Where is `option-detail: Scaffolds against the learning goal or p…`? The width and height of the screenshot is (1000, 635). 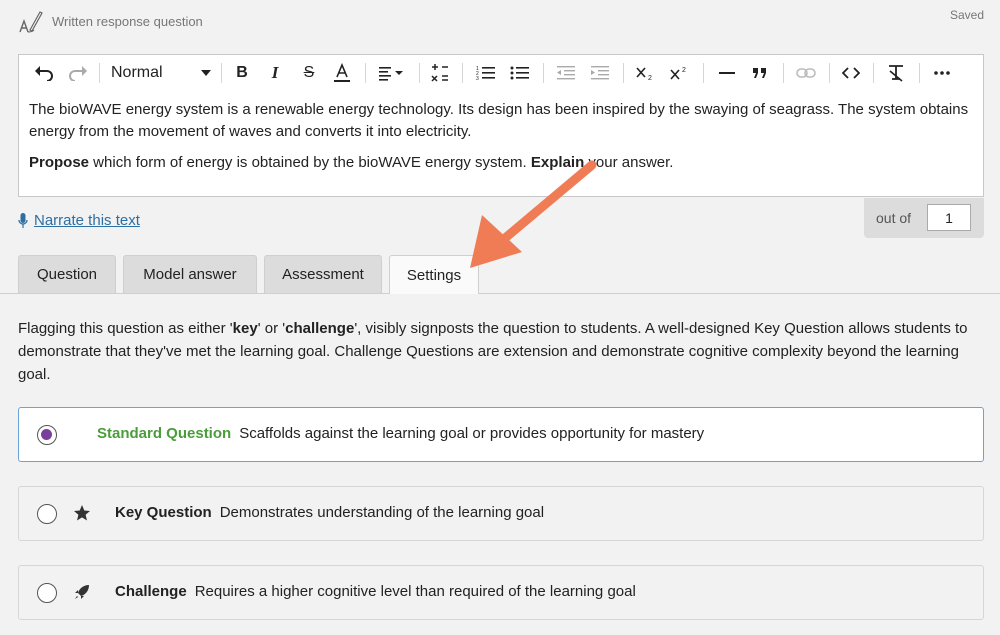
option-detail: Scaffolds against the learning goal or p… is located at coordinates (472, 433).